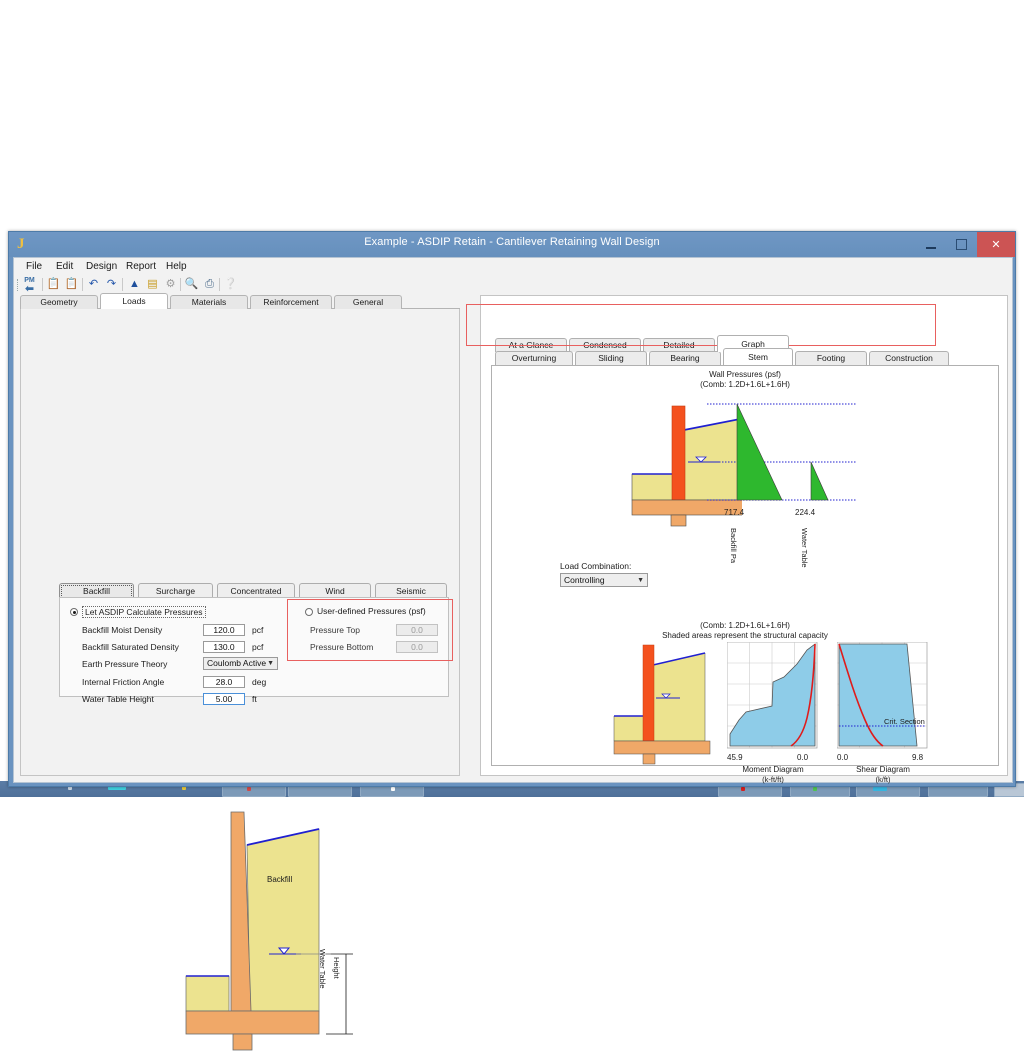  Describe the element at coordinates (224, 699) in the screenshot. I see `water-table-height-input` at that location.